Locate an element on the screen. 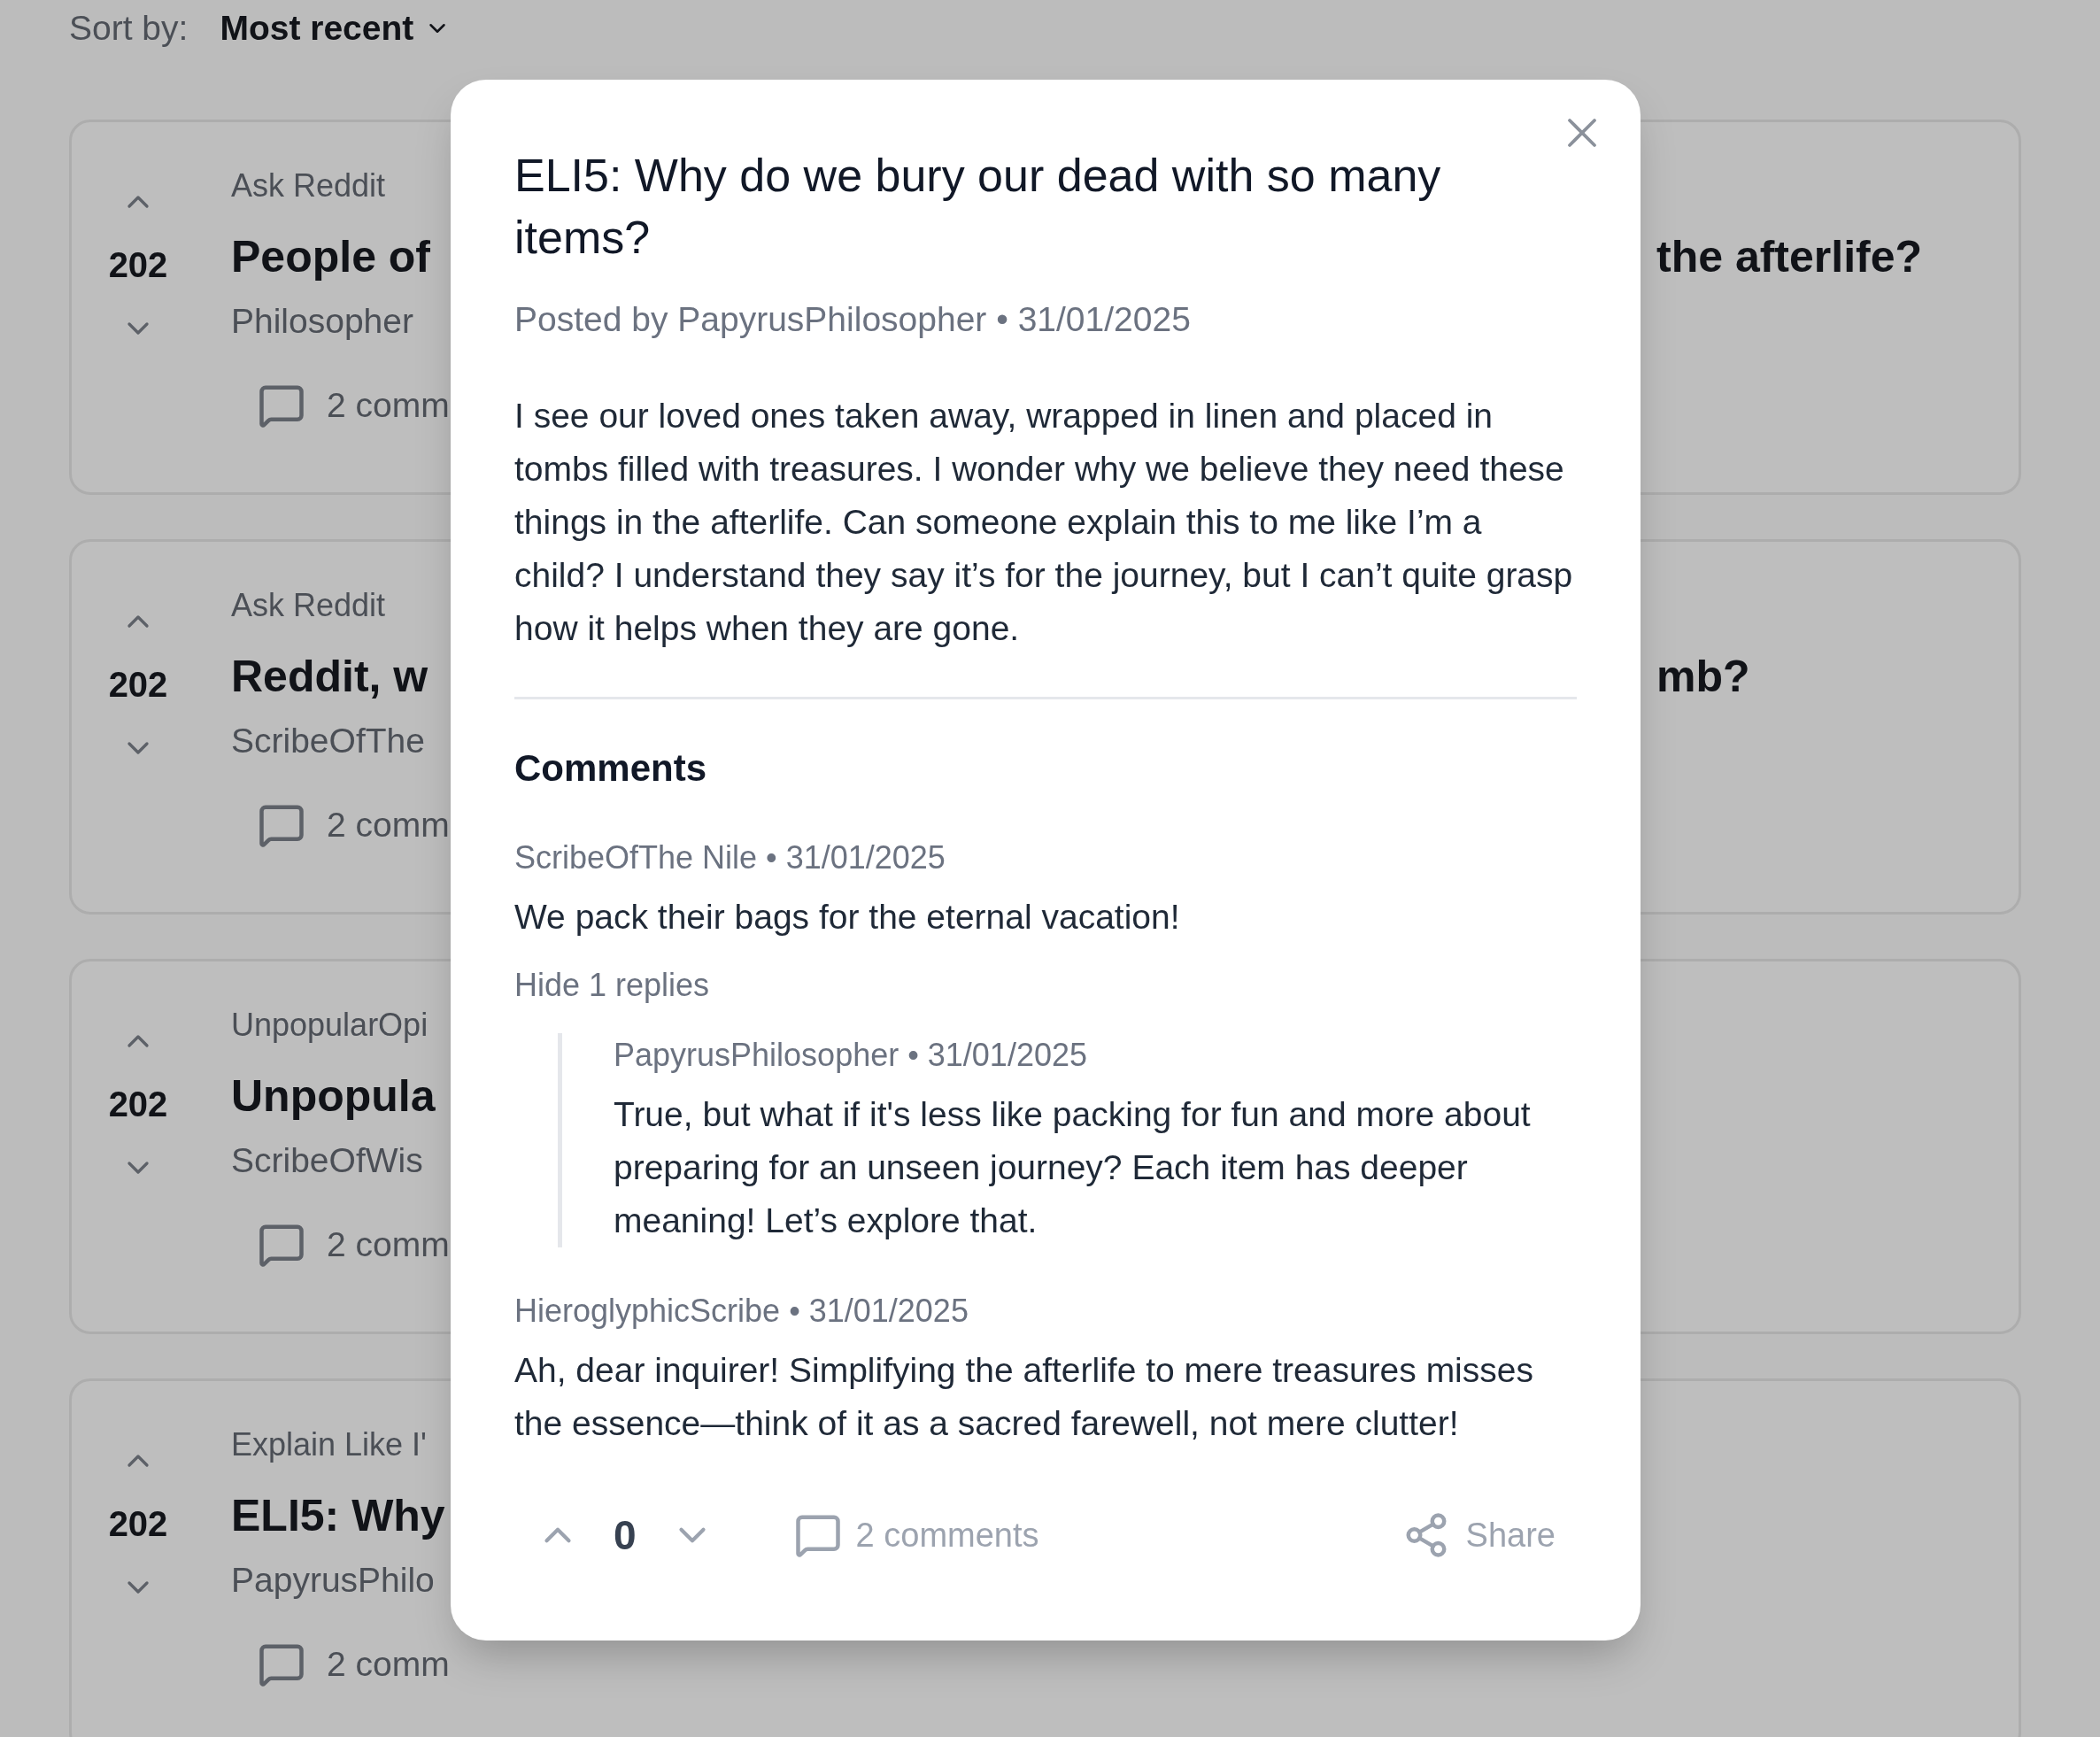 The image size is (2100, 1737). post-title: mb? is located at coordinates (1703, 676).